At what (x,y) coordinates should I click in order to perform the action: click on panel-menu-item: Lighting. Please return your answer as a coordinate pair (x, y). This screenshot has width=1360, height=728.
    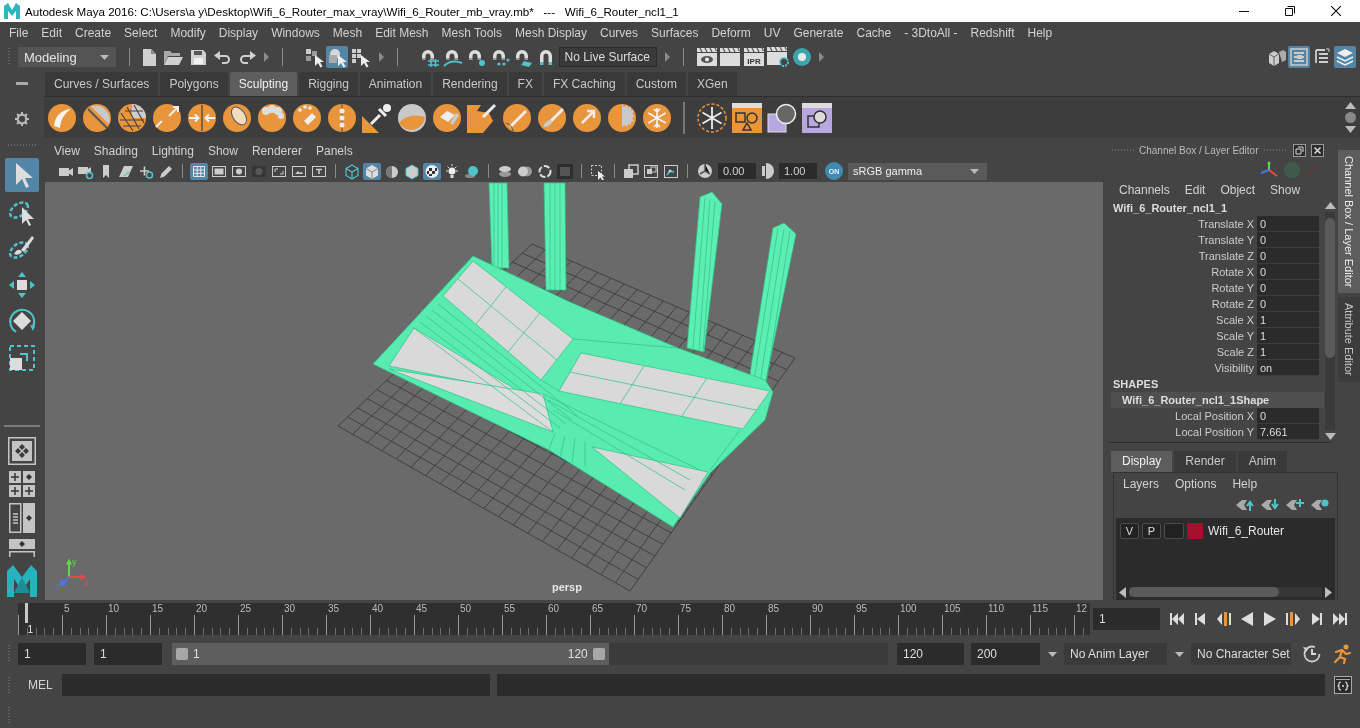
    Looking at the image, I should click on (172, 151).